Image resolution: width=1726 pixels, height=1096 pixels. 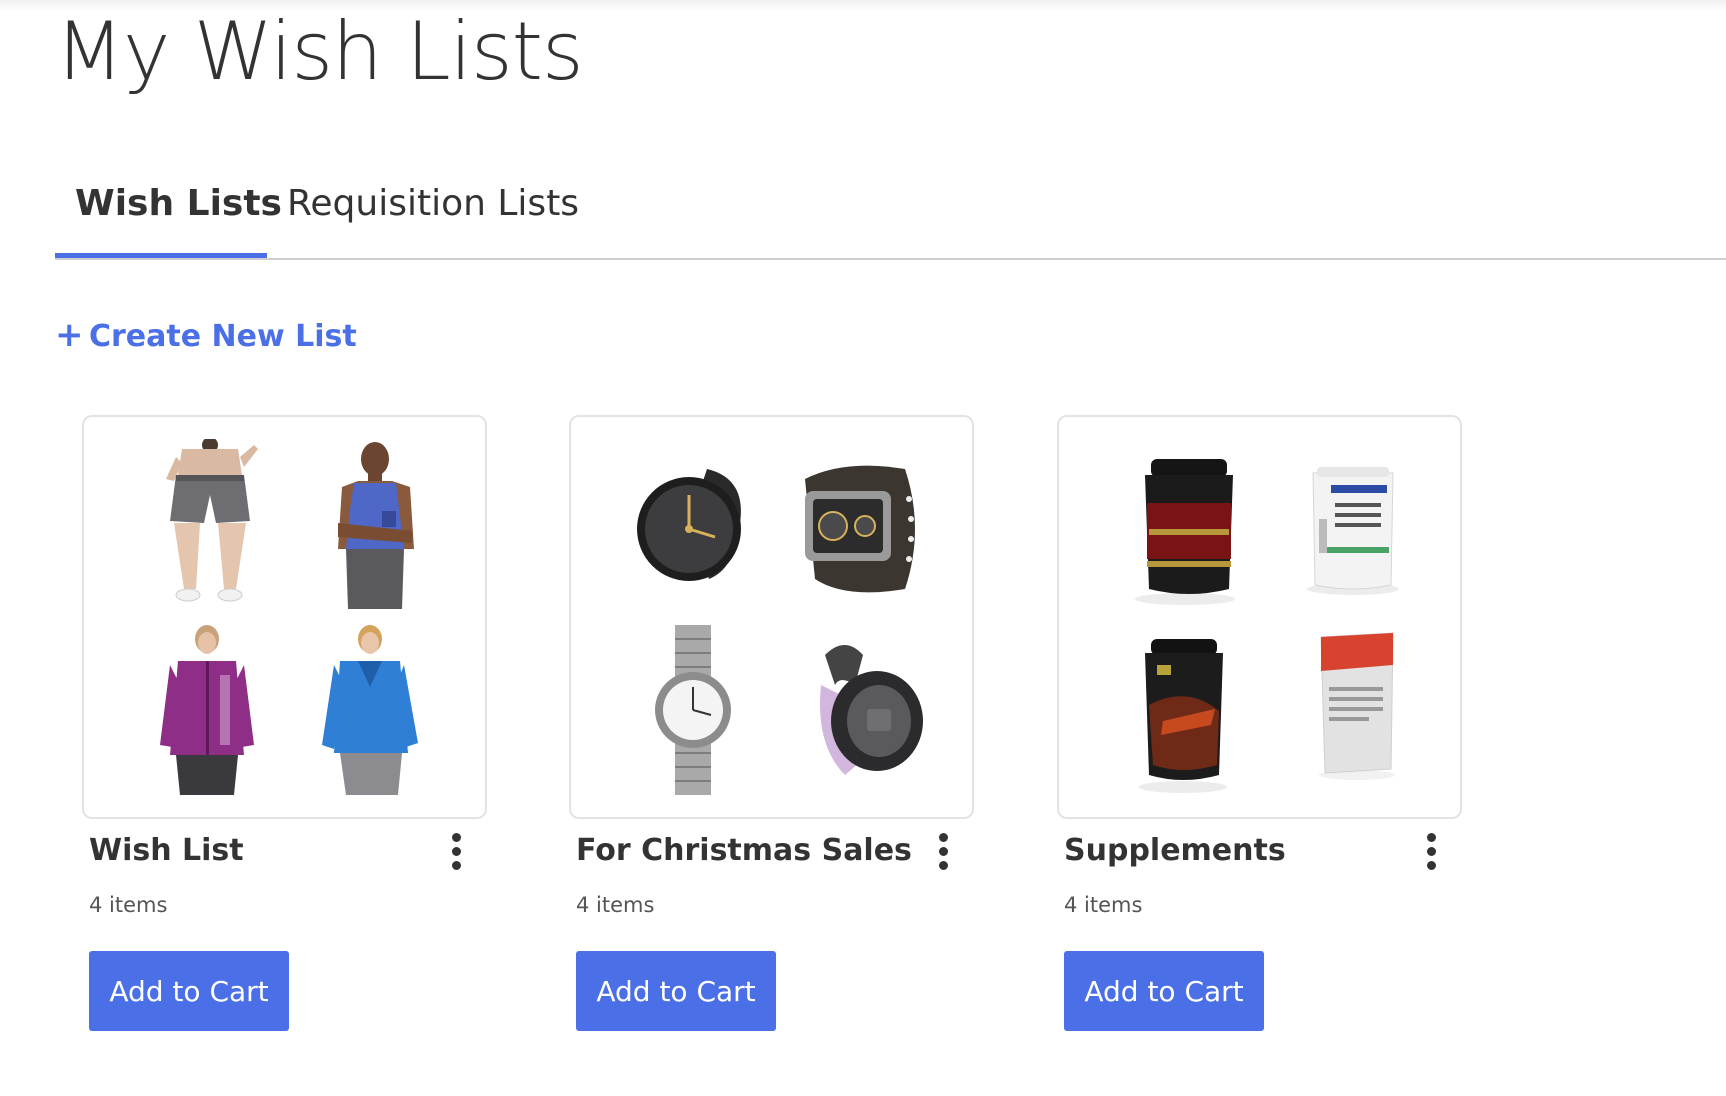 What do you see at coordinates (168, 219) in the screenshot?
I see `tab-wish-lists: Wish Lists` at bounding box center [168, 219].